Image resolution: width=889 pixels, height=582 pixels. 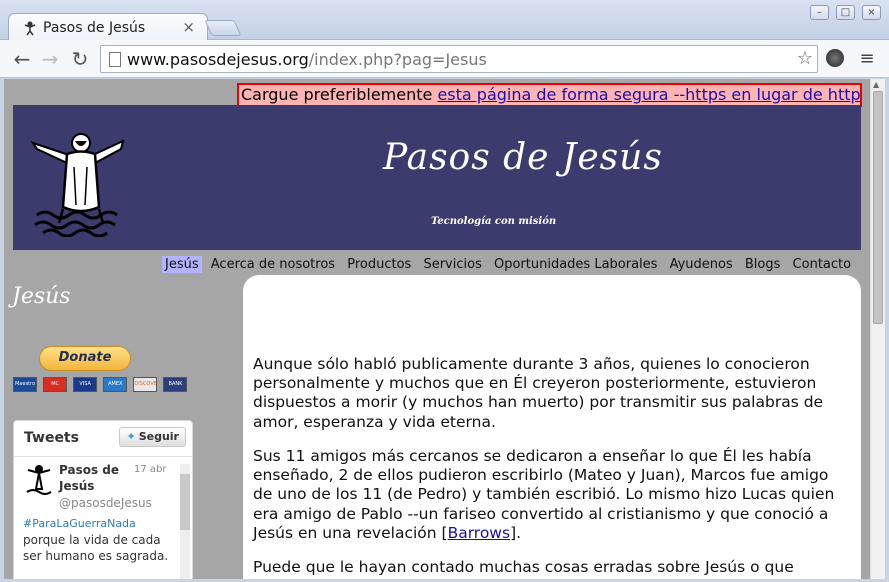 I want to click on nav-item-contacto: Contacto, so click(x=822, y=264).